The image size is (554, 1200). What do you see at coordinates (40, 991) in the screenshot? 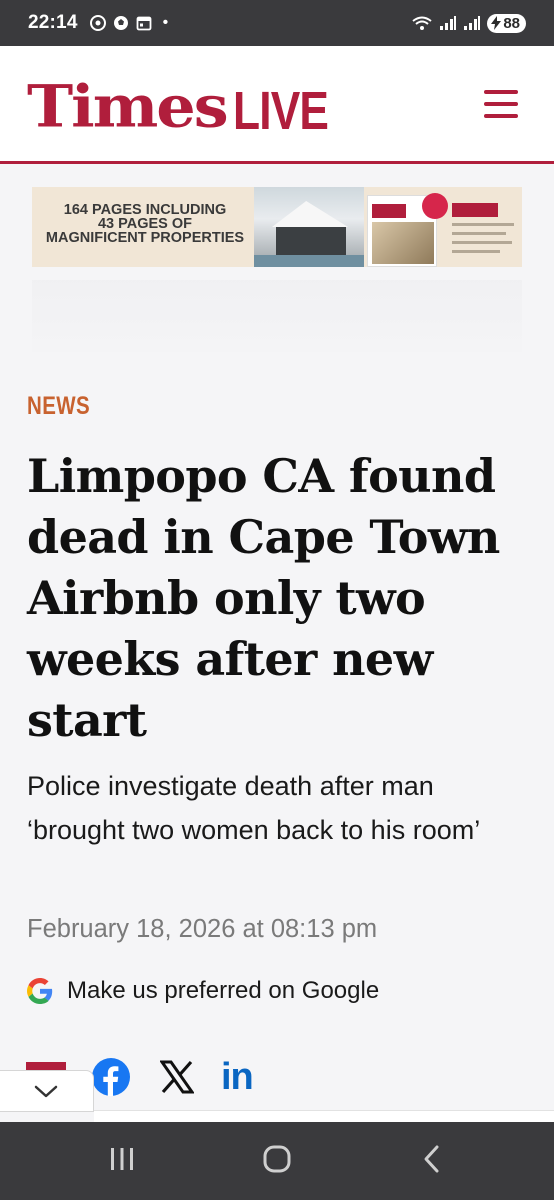
I see `google-icon` at bounding box center [40, 991].